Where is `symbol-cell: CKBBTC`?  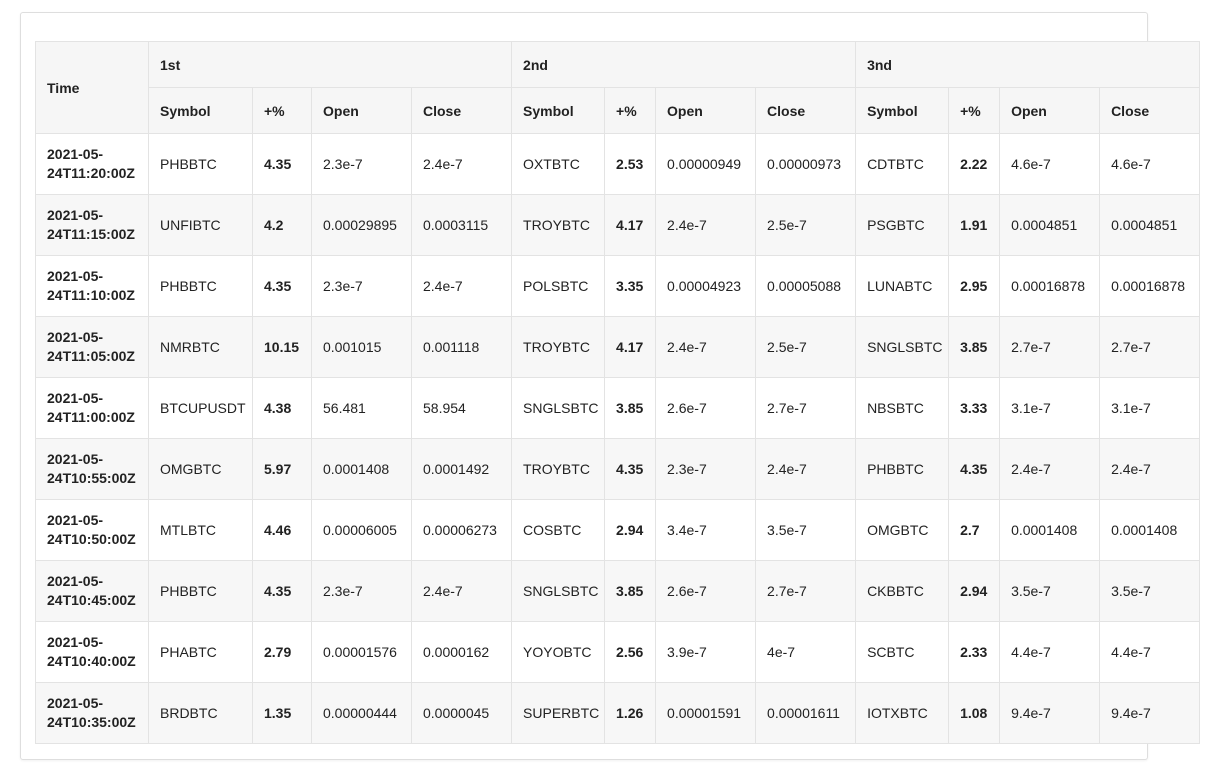
symbol-cell: CKBBTC is located at coordinates (902, 591).